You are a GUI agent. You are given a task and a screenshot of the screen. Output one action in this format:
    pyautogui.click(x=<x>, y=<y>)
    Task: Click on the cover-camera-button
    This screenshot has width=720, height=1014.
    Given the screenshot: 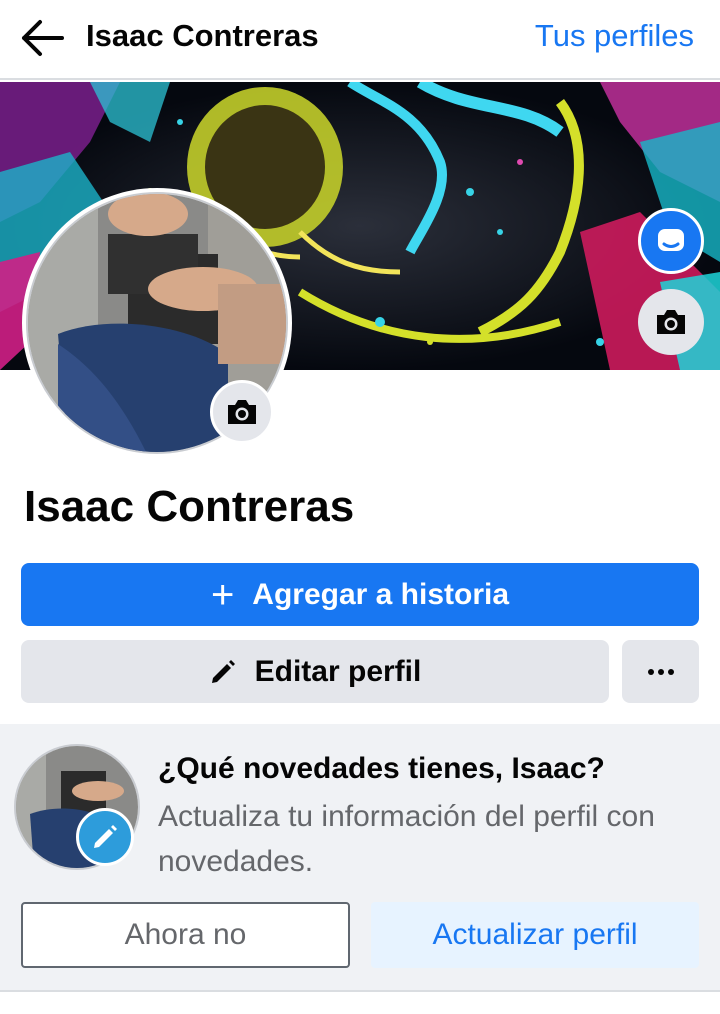 What is the action you would take?
    pyautogui.click(x=671, y=322)
    